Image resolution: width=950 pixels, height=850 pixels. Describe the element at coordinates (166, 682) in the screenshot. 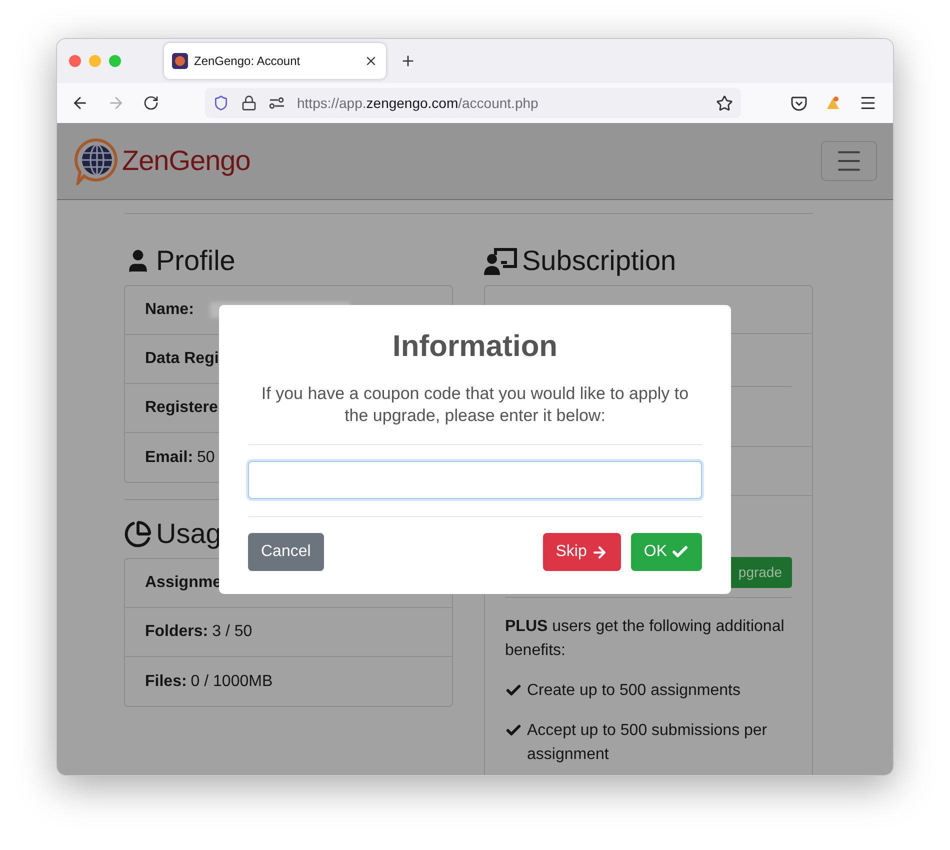

I see `field-label: Files:` at that location.